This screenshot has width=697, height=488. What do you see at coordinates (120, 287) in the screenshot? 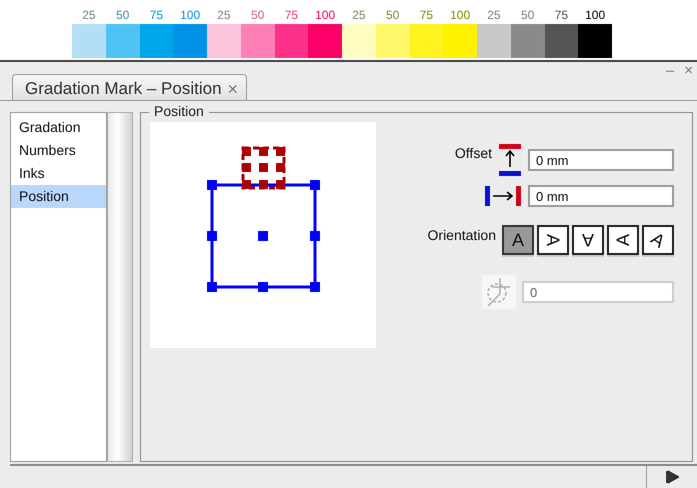
I see `scrollbar` at bounding box center [120, 287].